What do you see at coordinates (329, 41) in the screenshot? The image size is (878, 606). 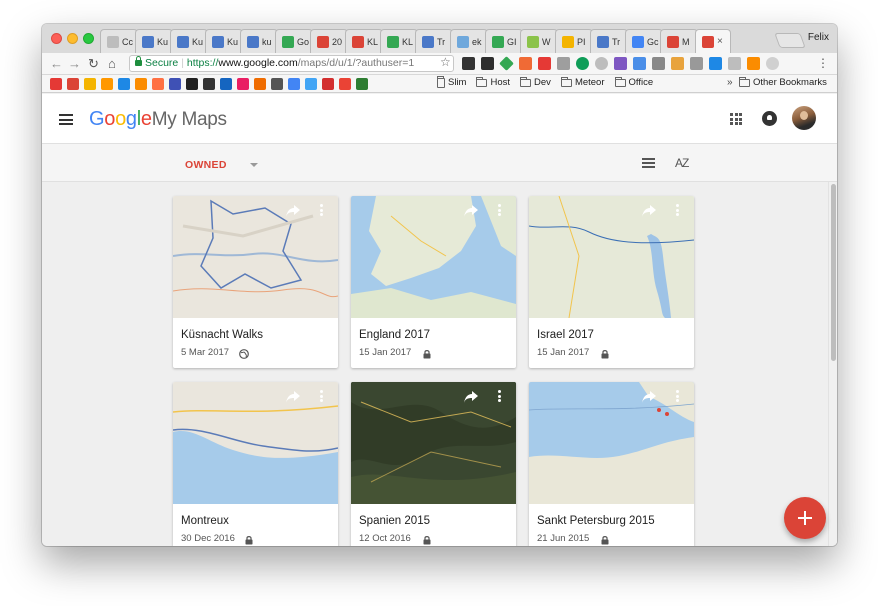 I see `browser-tab: 20` at bounding box center [329, 41].